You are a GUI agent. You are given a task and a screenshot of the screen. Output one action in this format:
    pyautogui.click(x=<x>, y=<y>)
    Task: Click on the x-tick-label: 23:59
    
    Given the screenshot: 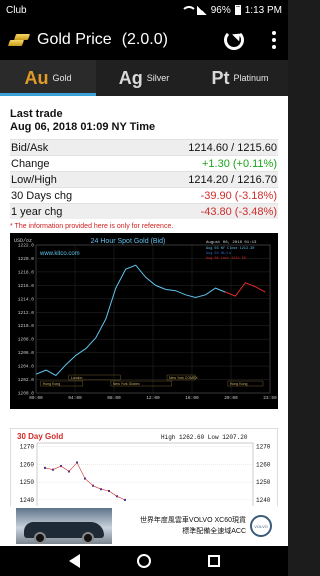 What is the action you would take?
    pyautogui.click(x=270, y=398)
    